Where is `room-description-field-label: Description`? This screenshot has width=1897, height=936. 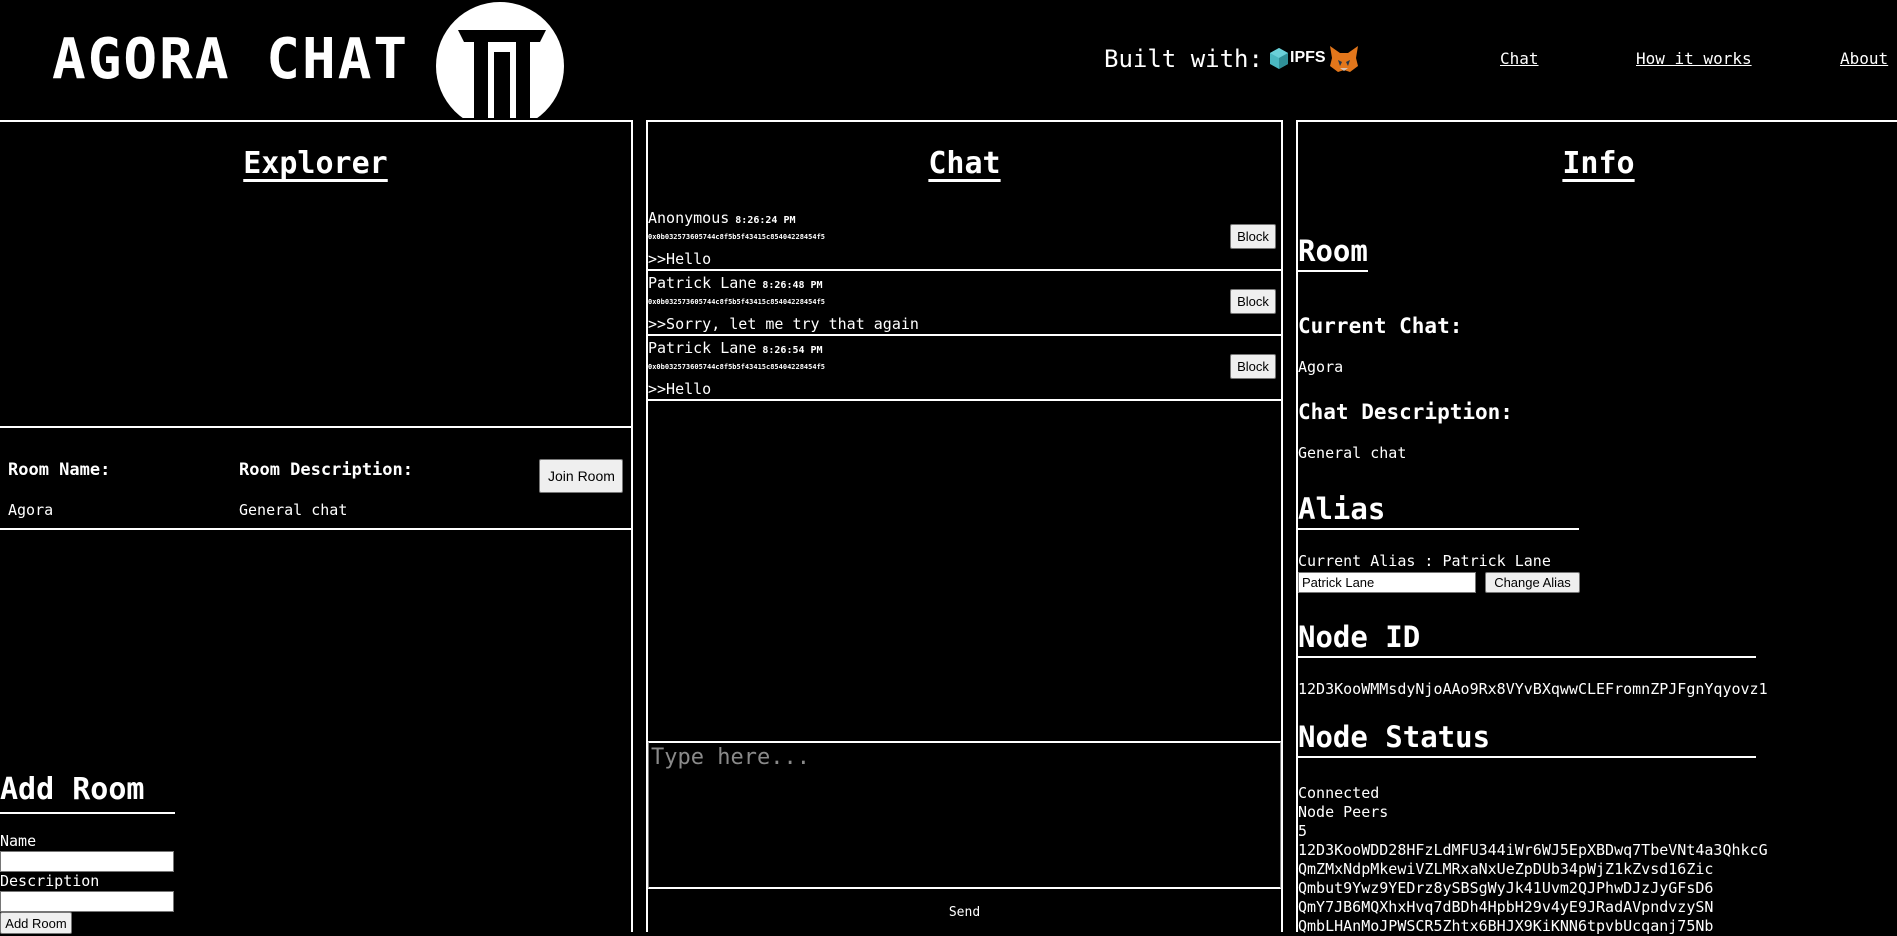
room-description-field-label: Description is located at coordinates (50, 881).